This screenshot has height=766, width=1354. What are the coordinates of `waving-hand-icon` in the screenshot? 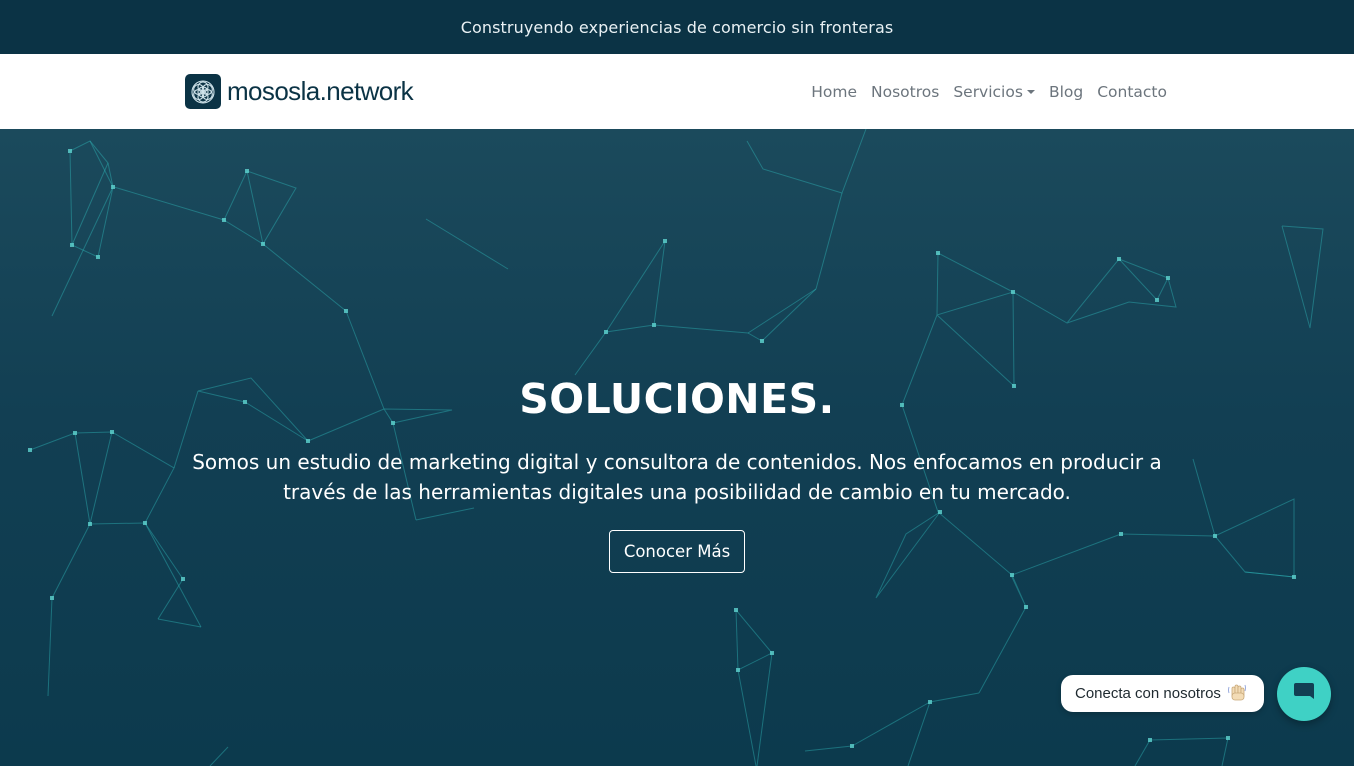 It's located at (1237, 694).